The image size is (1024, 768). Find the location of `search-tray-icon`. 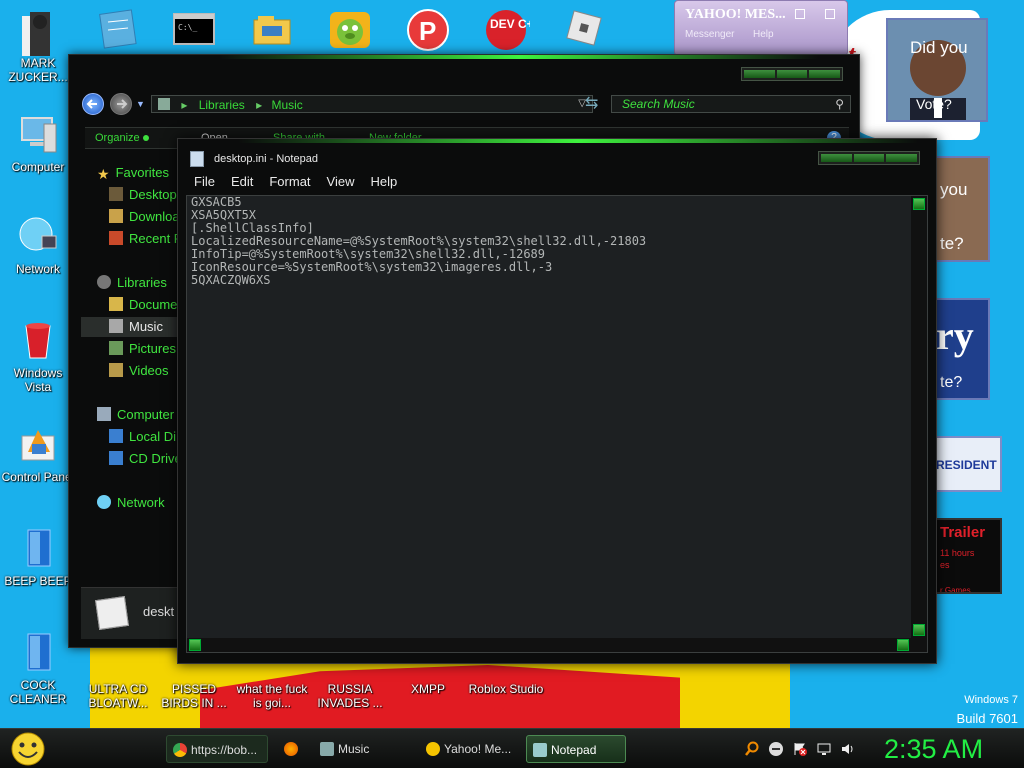

search-tray-icon is located at coordinates (752, 749).